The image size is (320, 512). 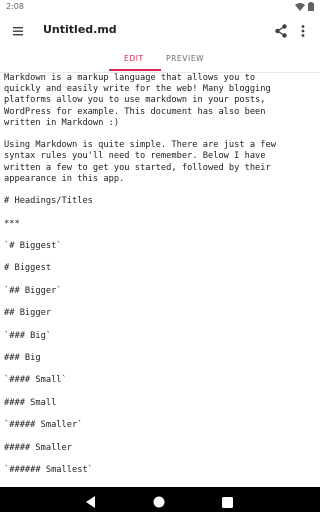 What do you see at coordinates (48, 469) in the screenshot?
I see `editor-line: `###### Smallest`` at bounding box center [48, 469].